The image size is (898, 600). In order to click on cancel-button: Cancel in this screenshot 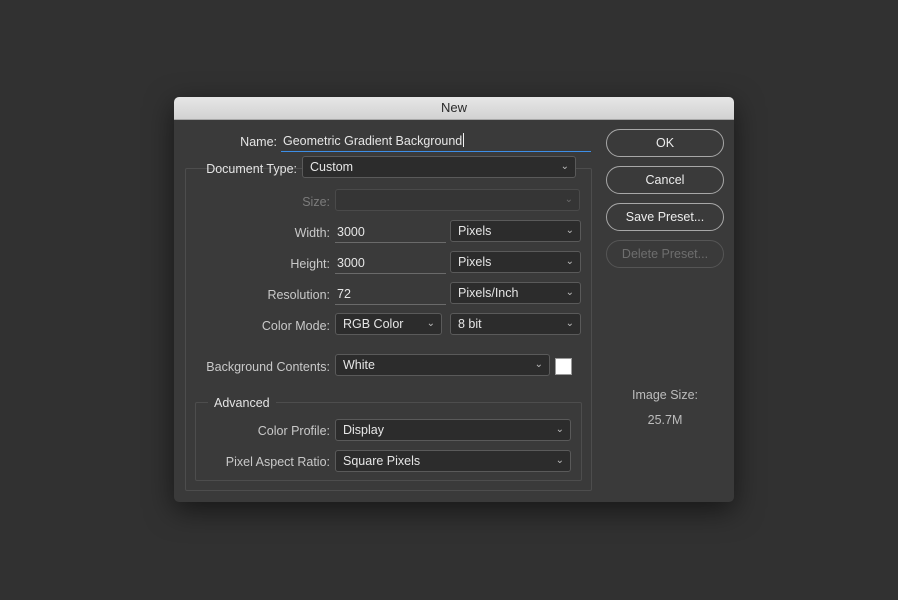, I will do `click(665, 180)`.